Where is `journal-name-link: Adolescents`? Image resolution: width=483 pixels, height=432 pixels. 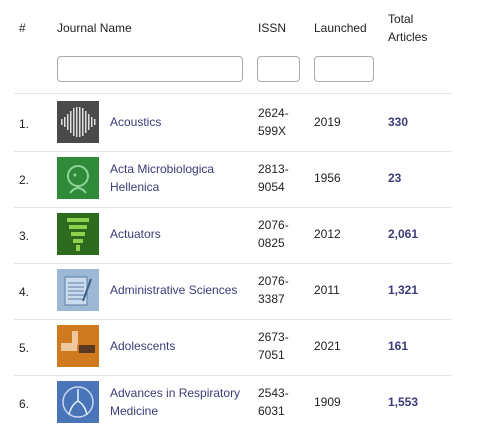
journal-name-link: Adolescents is located at coordinates (180, 346).